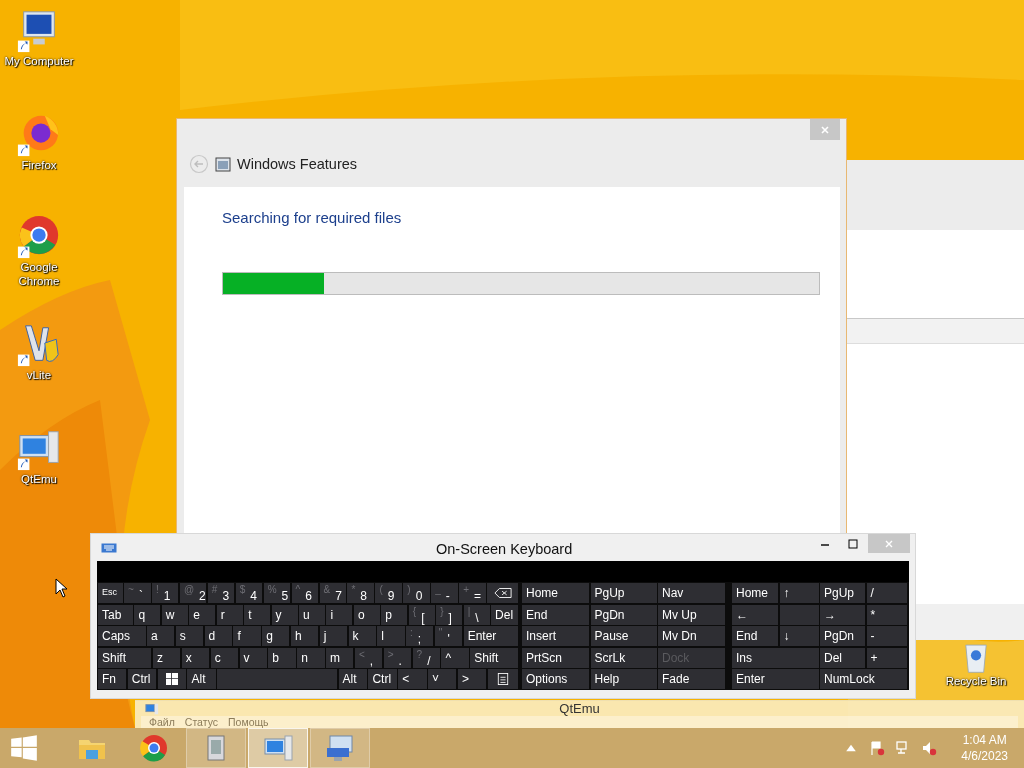 This screenshot has width=1024, height=768. I want to click on key: p, so click(394, 614).